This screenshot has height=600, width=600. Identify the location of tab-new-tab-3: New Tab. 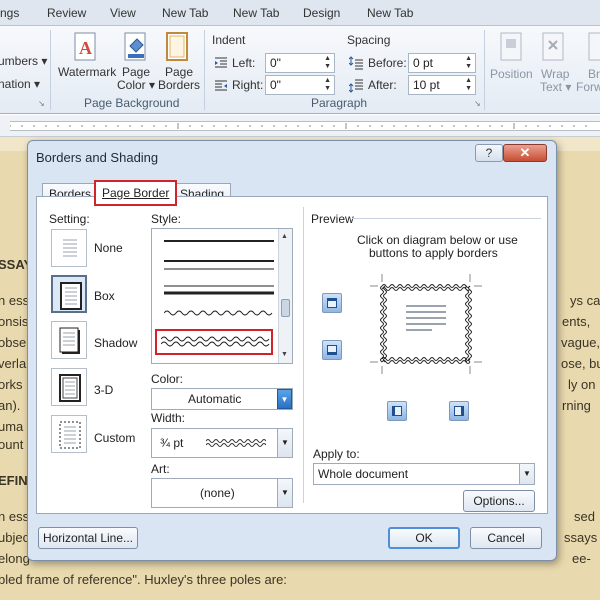
(390, 13).